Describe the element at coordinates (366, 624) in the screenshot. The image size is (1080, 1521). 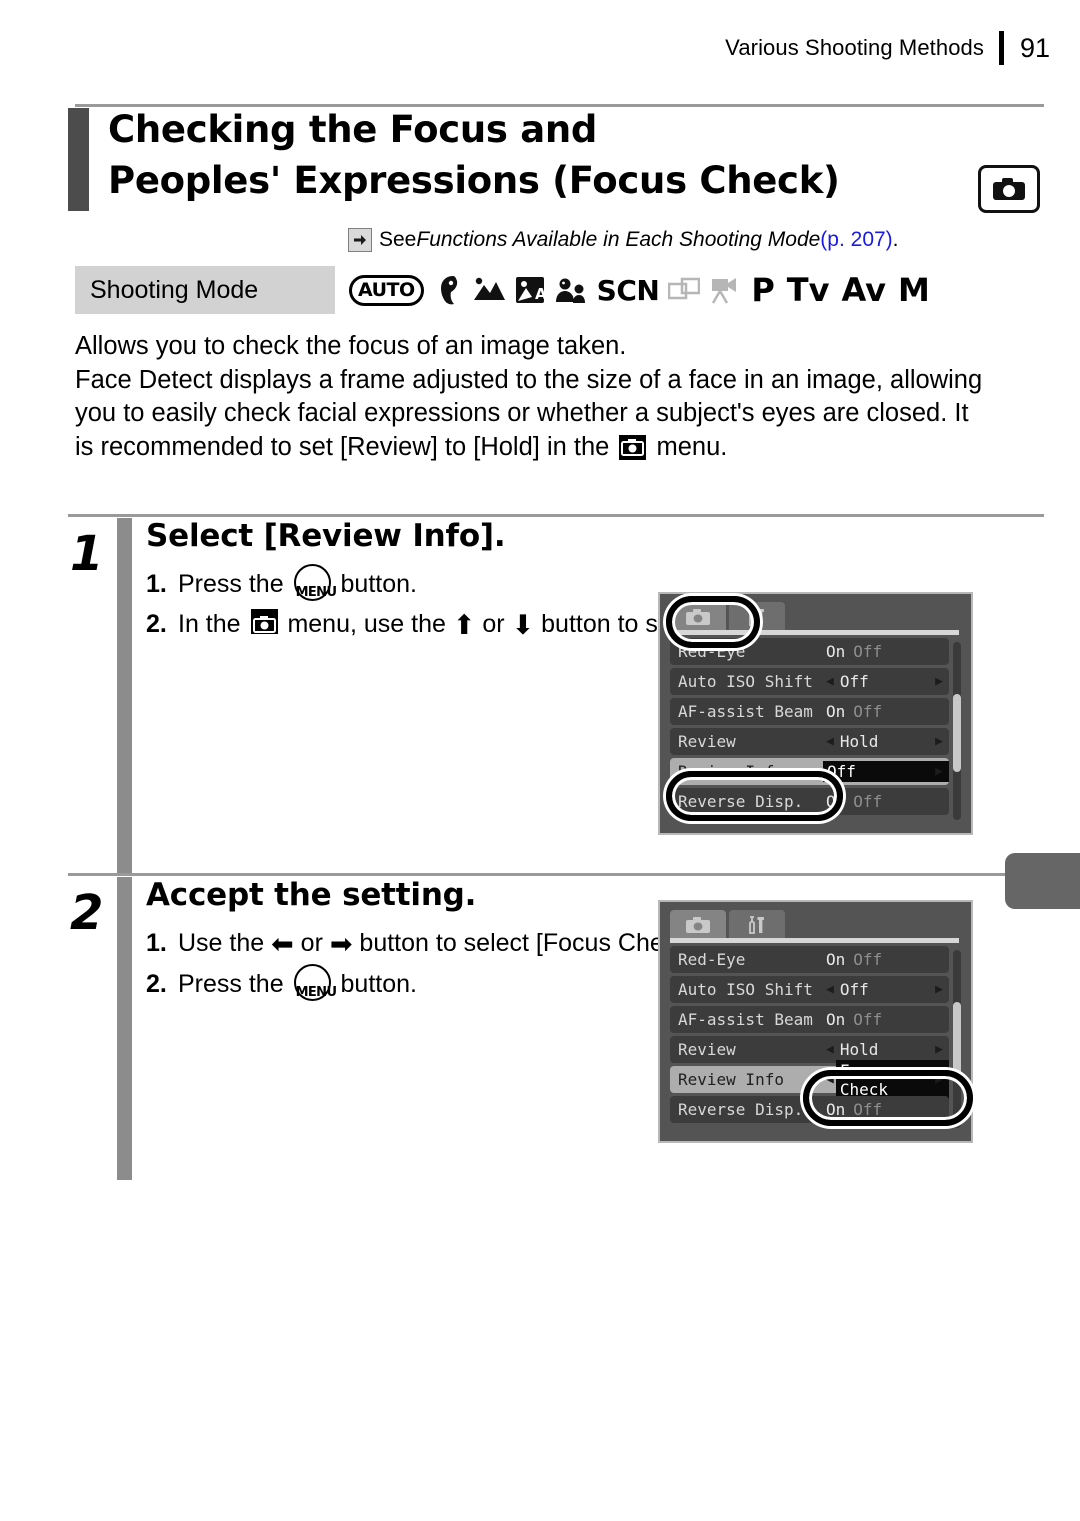
I see `step-1-substep-2-b: menu, use the` at that location.